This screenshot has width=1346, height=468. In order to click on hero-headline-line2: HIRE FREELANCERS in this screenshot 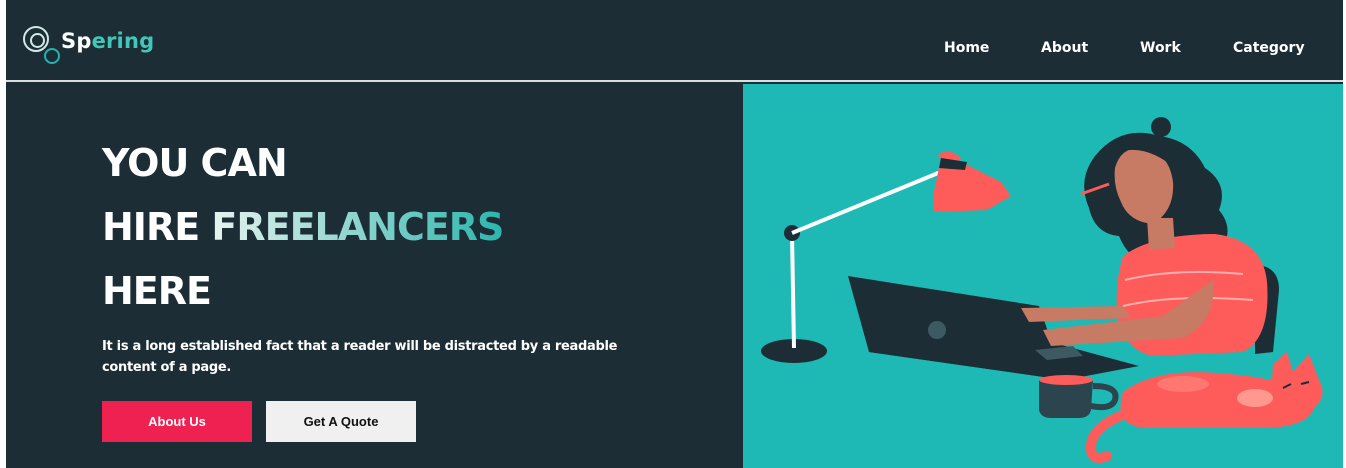, I will do `click(303, 227)`.